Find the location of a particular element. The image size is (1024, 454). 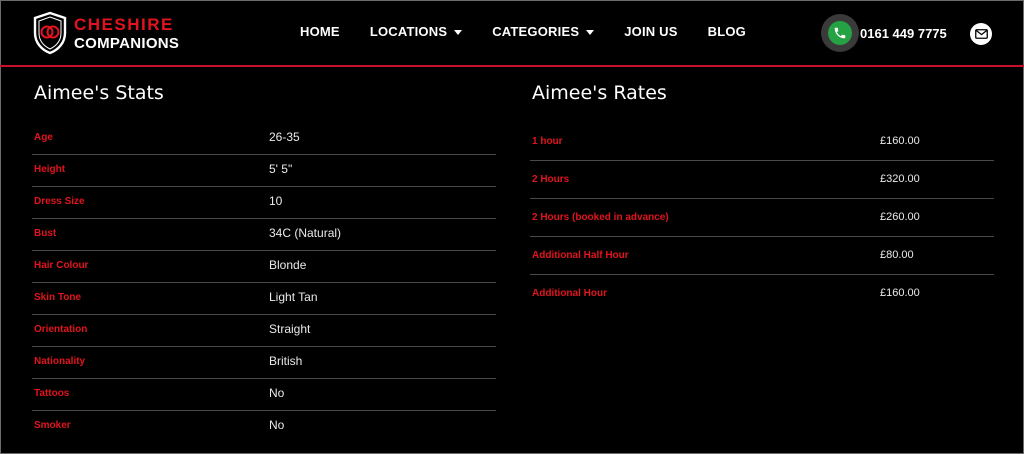

brand-name-line2: COMPANIONS is located at coordinates (127, 43).